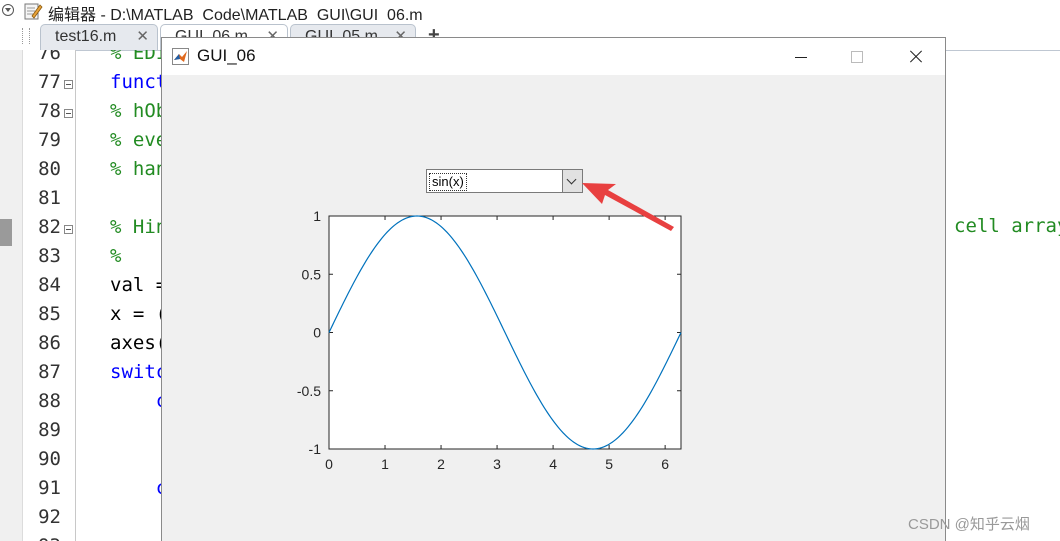 The height and width of the screenshot is (541, 1060). What do you see at coordinates (139, 111) in the screenshot?
I see `code-line: % hOb` at bounding box center [139, 111].